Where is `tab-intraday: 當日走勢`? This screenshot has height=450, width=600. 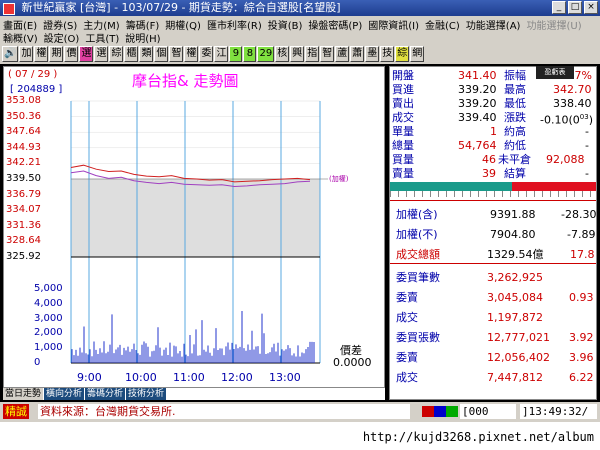 tab-intraday: 當日走勢 is located at coordinates (23, 394).